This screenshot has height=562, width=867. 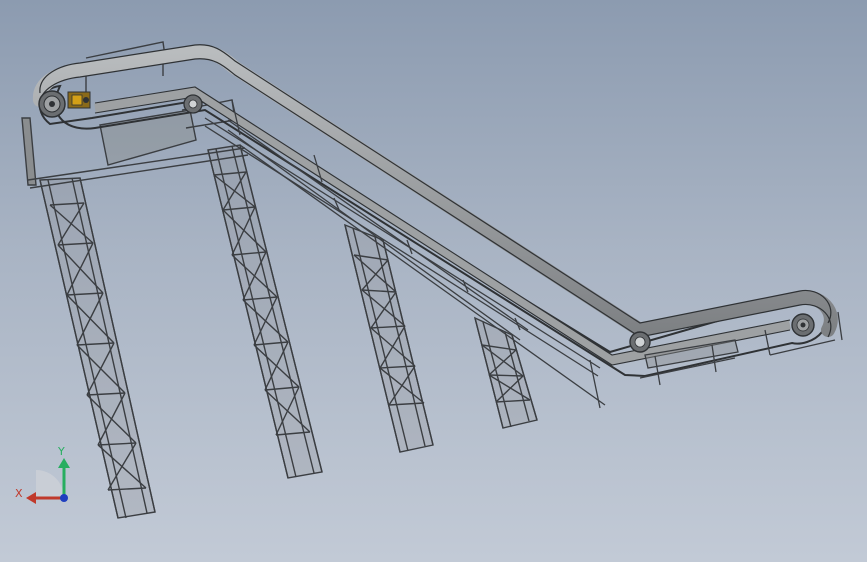 I want to click on tail-pulley, so click(x=803, y=325).